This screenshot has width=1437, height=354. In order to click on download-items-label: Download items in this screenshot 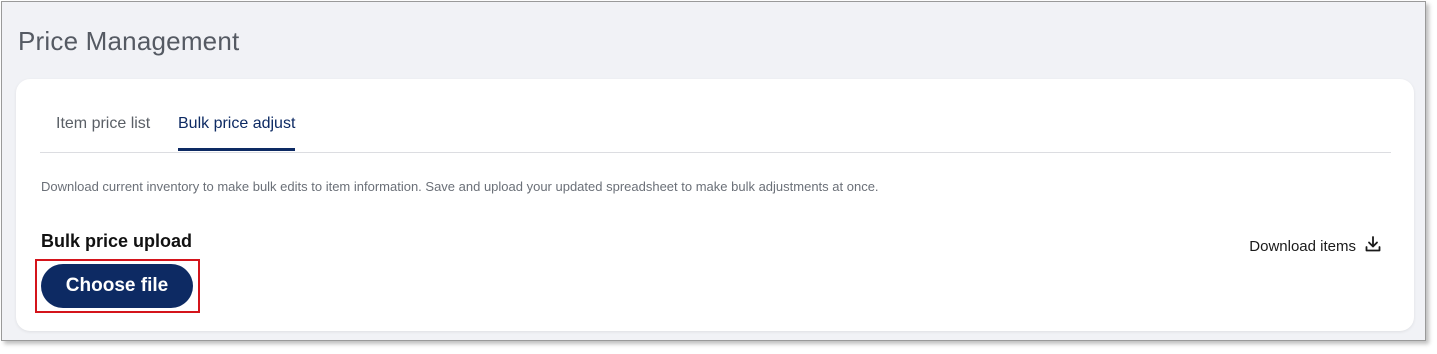, I will do `click(1302, 246)`.